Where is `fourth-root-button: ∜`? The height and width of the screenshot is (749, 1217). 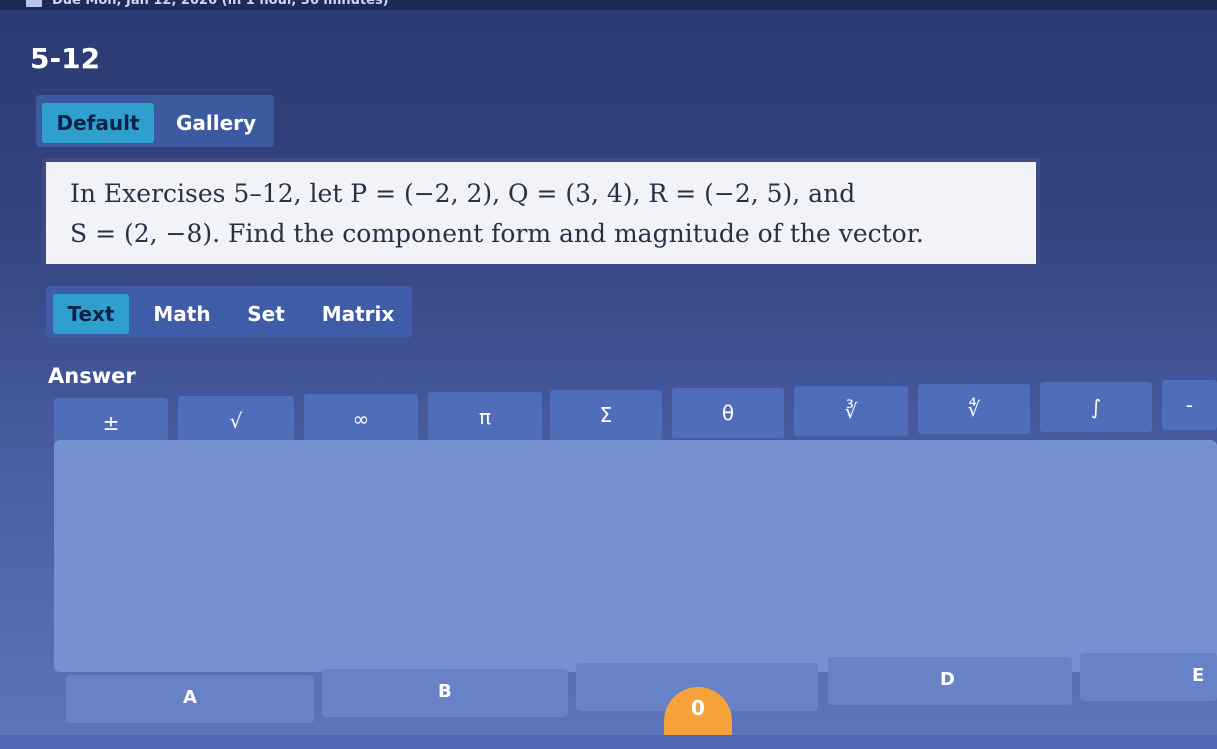 fourth-root-button: ∜ is located at coordinates (974, 409).